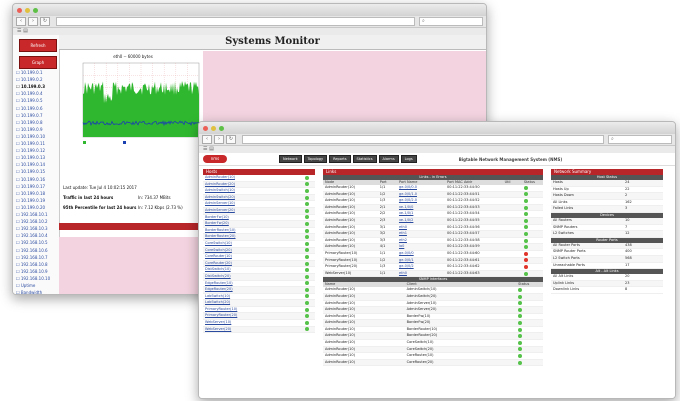  Describe the element at coordinates (36, 242) in the screenshot. I see `host-link: ☐ 192.168.10.5` at that location.